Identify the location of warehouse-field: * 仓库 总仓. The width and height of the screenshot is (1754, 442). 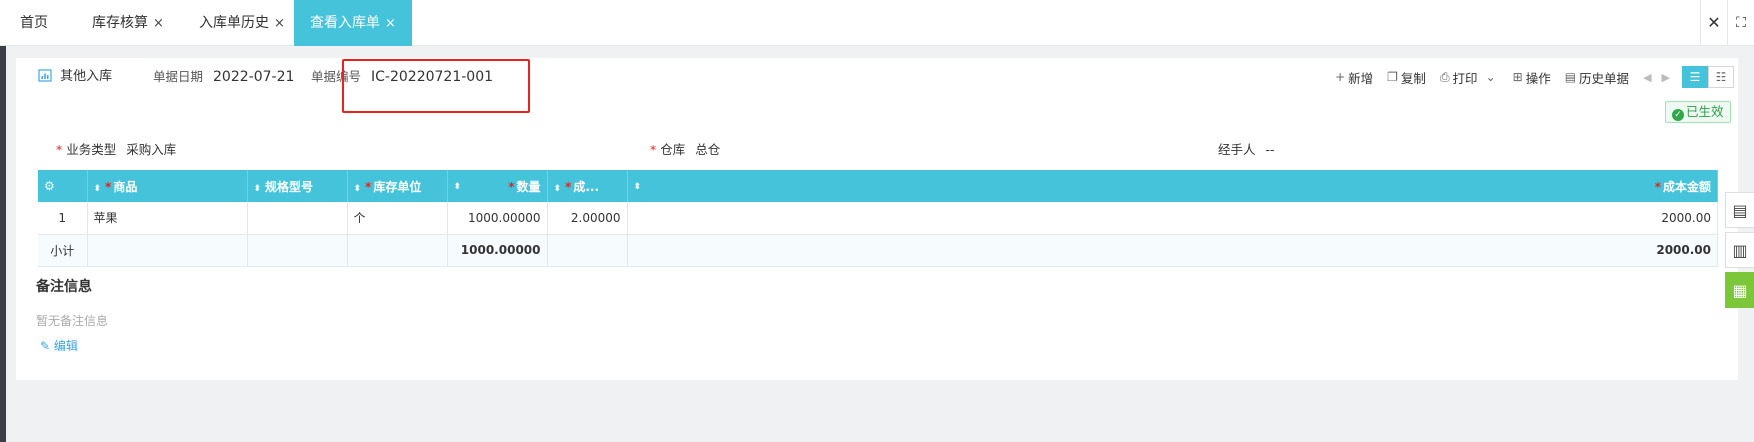
(685, 150).